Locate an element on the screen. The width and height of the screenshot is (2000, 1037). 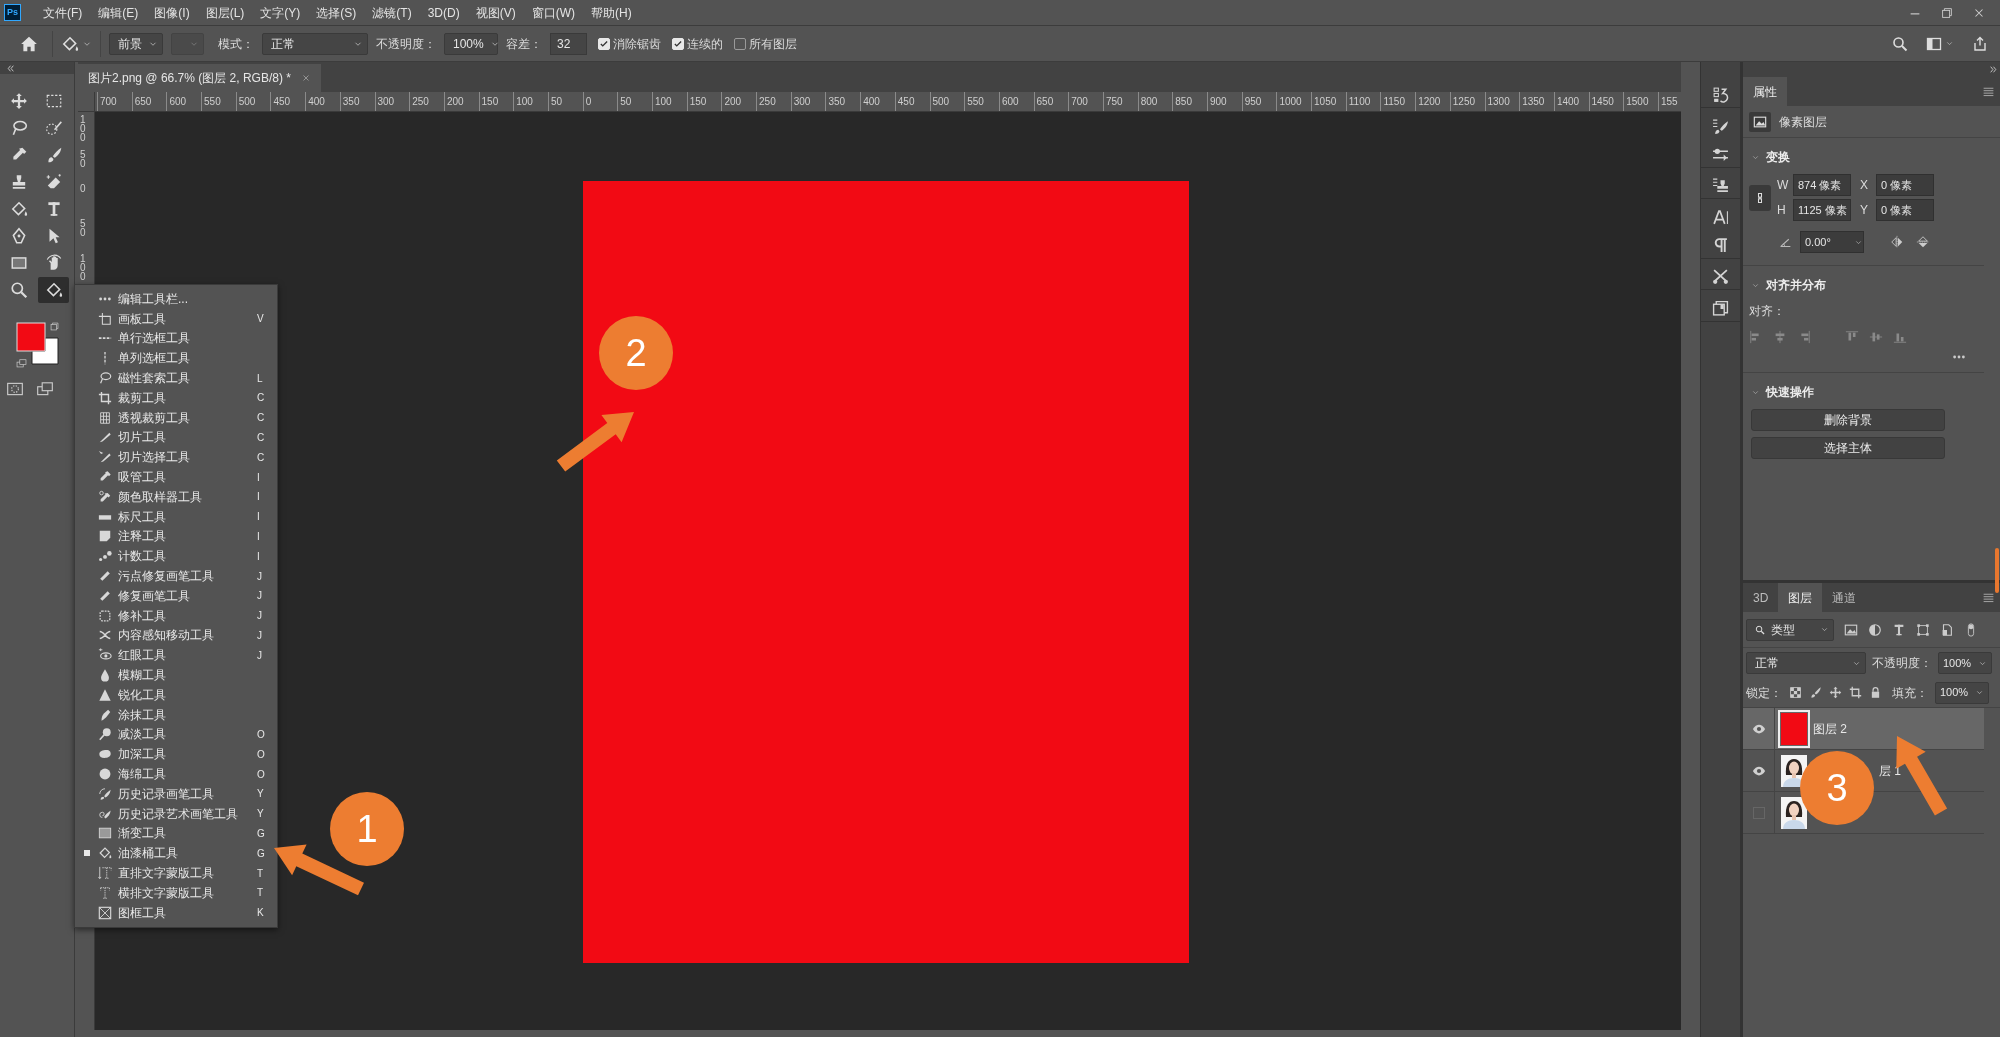
fill-source-dropdown: 前景 is located at coordinates (136, 43).